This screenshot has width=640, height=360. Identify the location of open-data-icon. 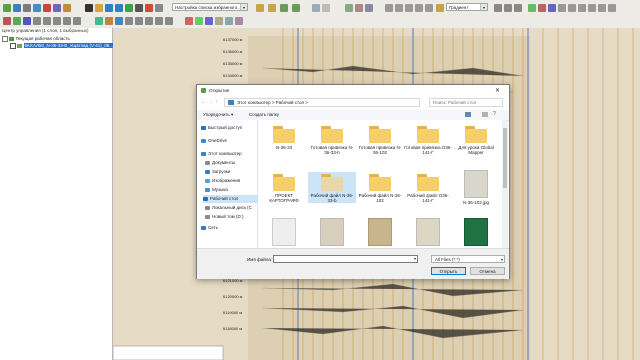
(7, 8).